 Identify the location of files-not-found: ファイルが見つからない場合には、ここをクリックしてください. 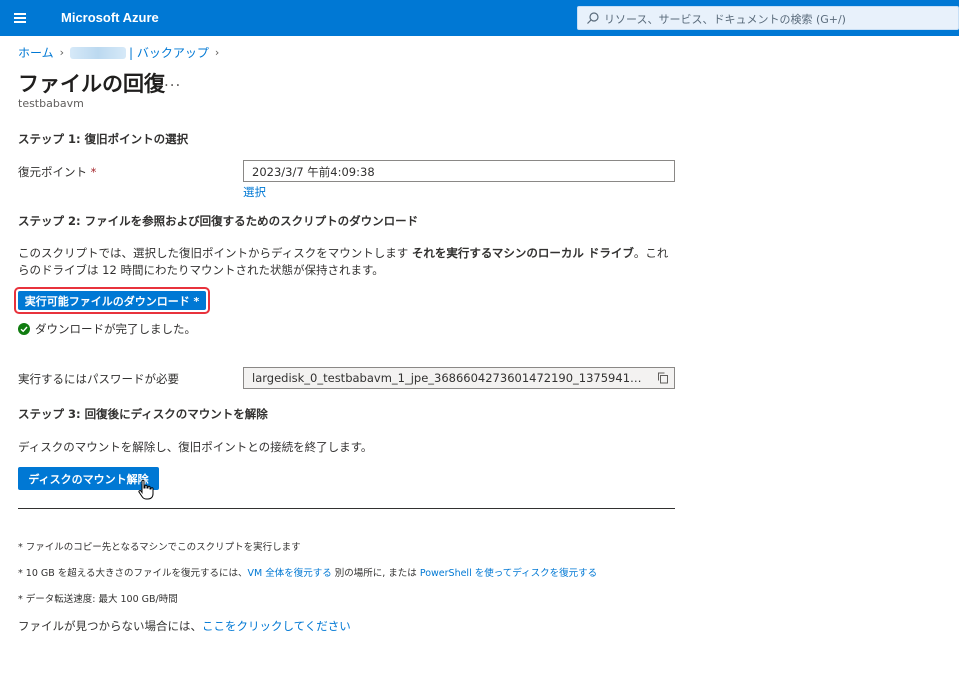
(184, 626).